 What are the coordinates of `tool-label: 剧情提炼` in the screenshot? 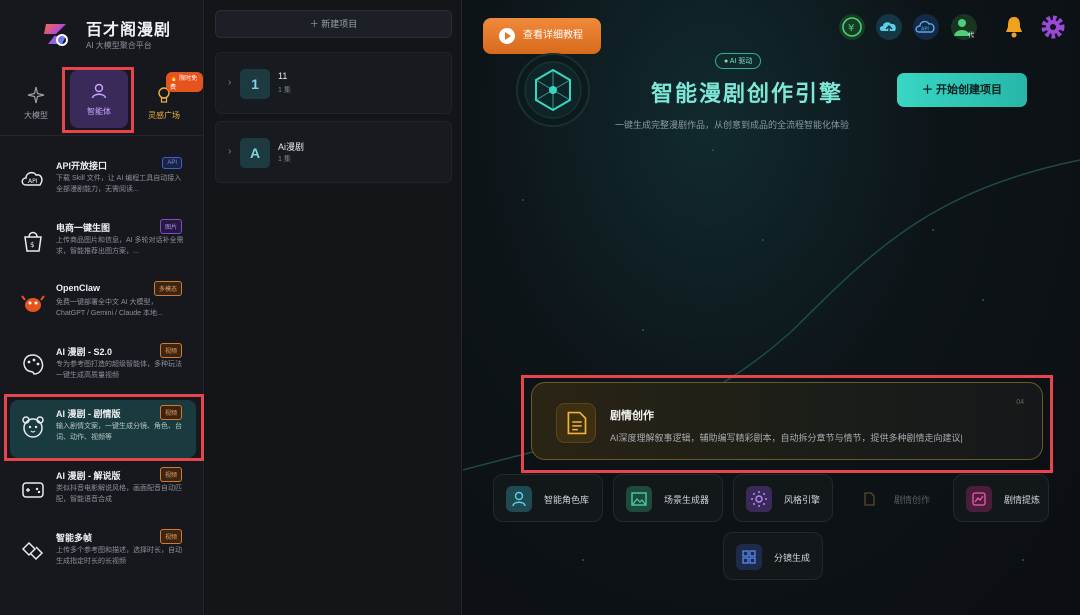 It's located at (1022, 500).